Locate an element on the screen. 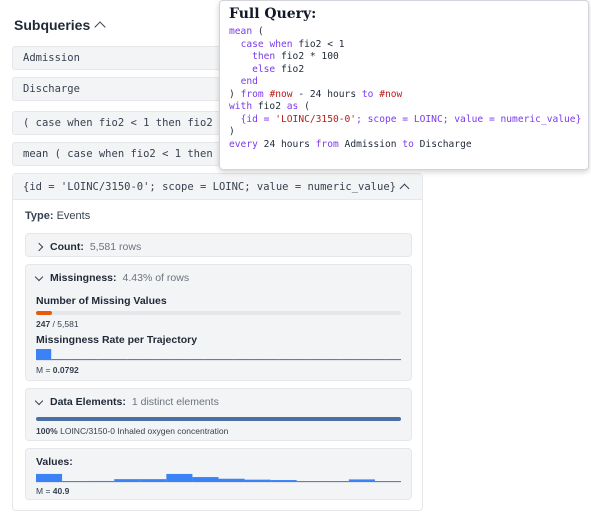 This screenshot has height=514, width=591. missing-values-fill is located at coordinates (44, 313).